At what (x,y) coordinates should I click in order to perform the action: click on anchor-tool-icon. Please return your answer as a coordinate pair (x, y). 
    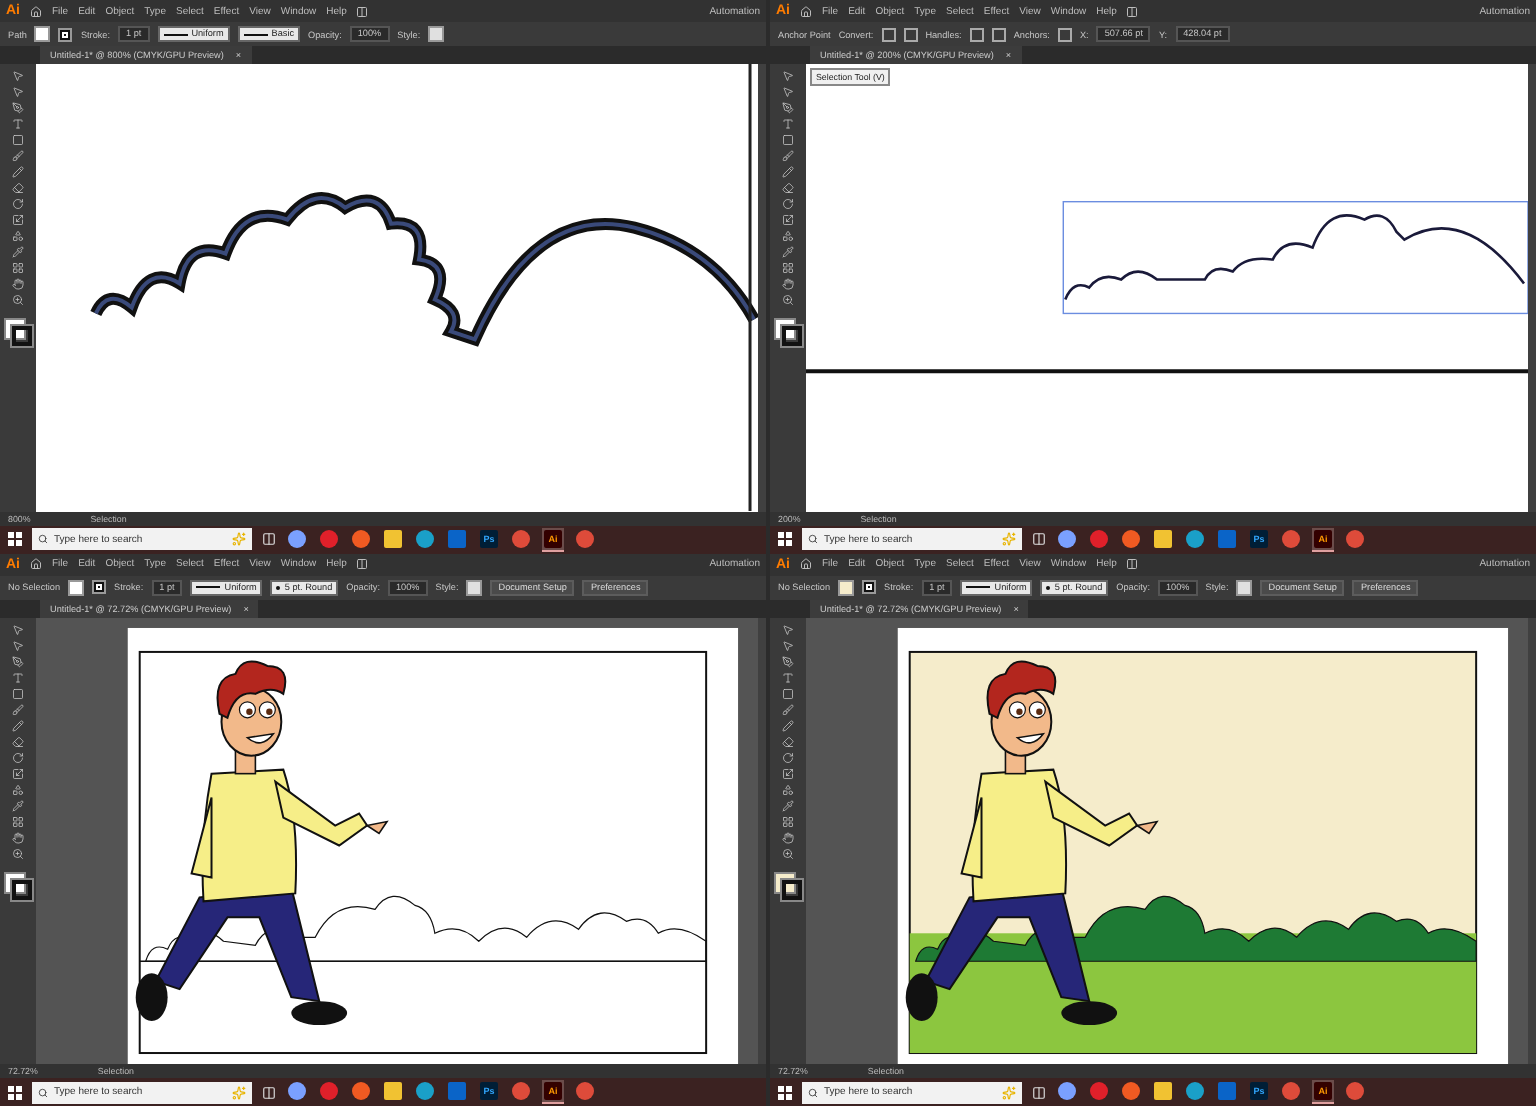
    Looking at the image, I should click on (1064, 34).